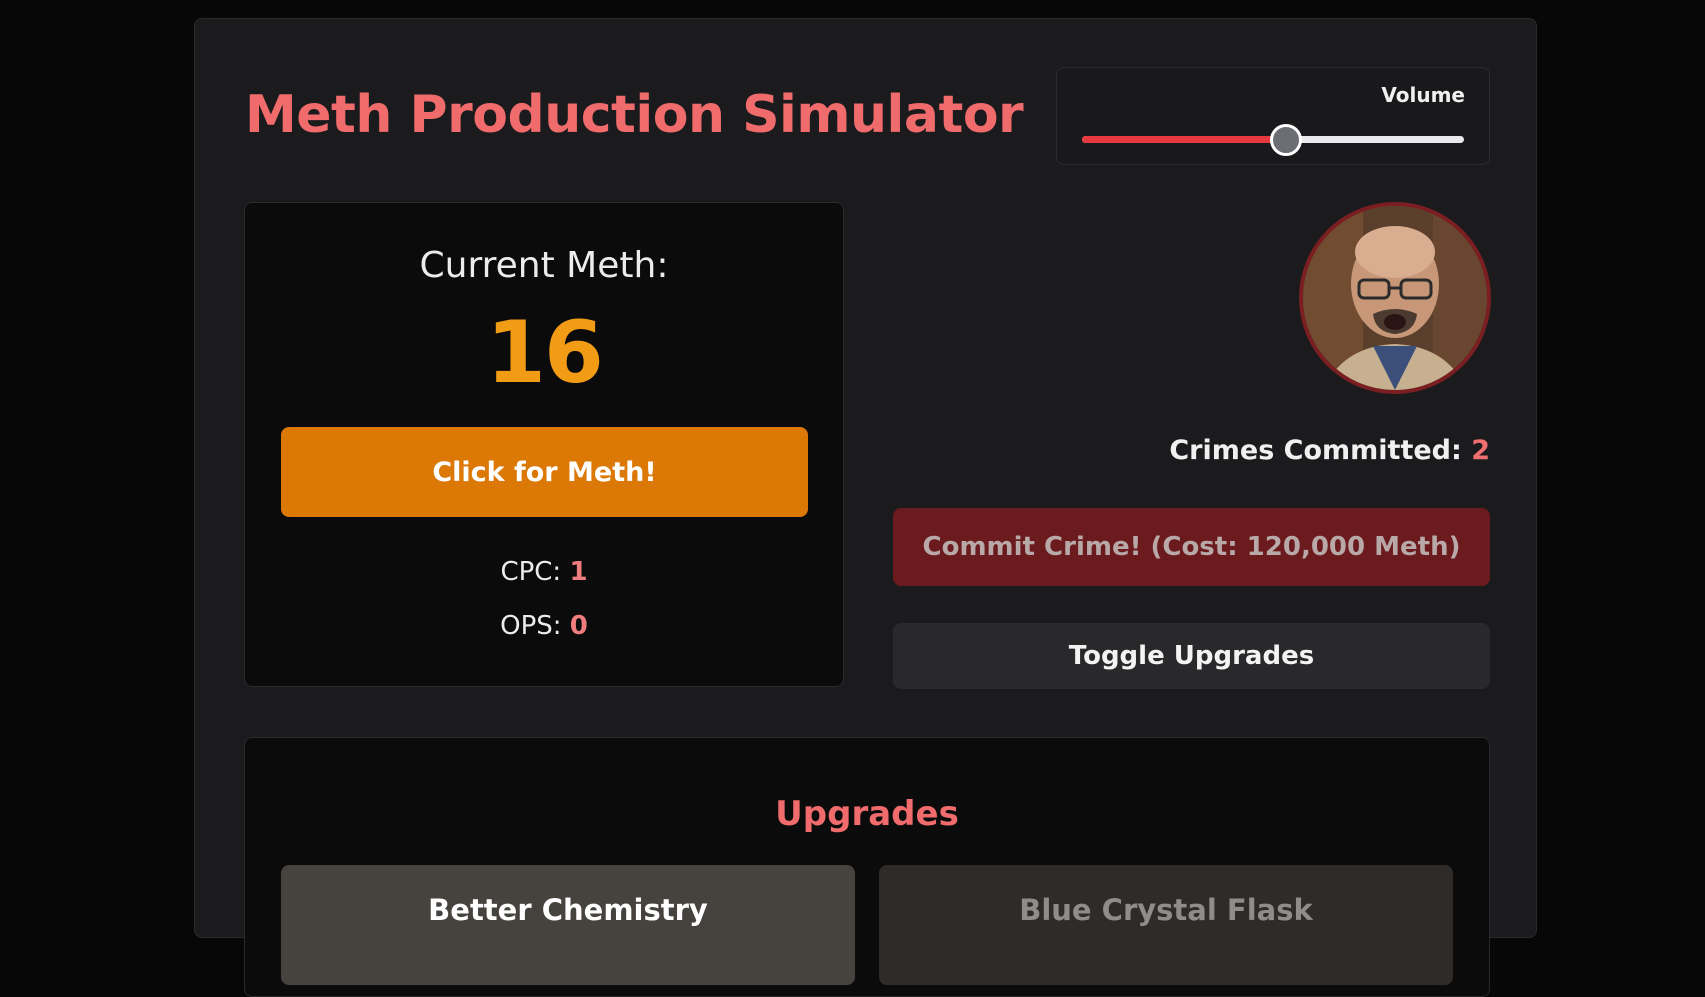 The height and width of the screenshot is (997, 1705). I want to click on upgrade-name: Better Chemistry, so click(568, 910).